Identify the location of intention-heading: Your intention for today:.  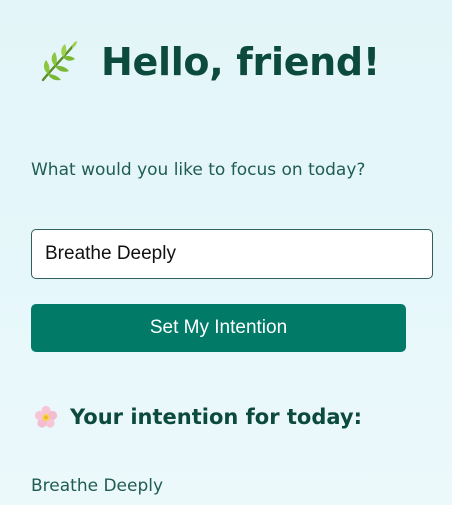
(198, 417).